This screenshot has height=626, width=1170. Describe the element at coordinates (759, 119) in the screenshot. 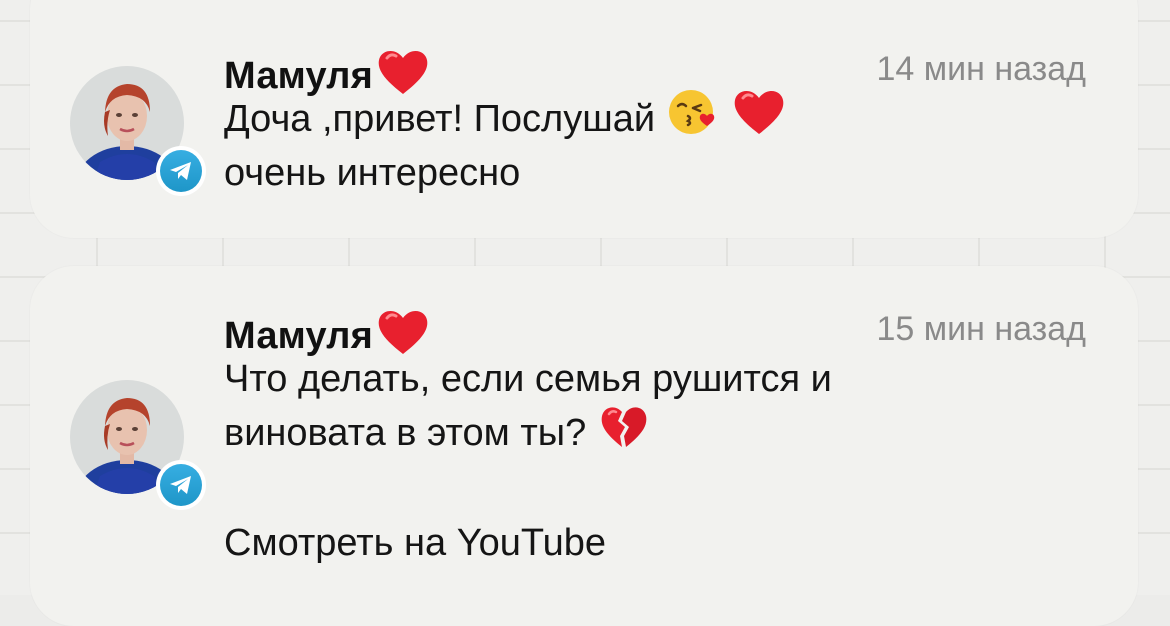

I see `red-heart-icon` at that location.